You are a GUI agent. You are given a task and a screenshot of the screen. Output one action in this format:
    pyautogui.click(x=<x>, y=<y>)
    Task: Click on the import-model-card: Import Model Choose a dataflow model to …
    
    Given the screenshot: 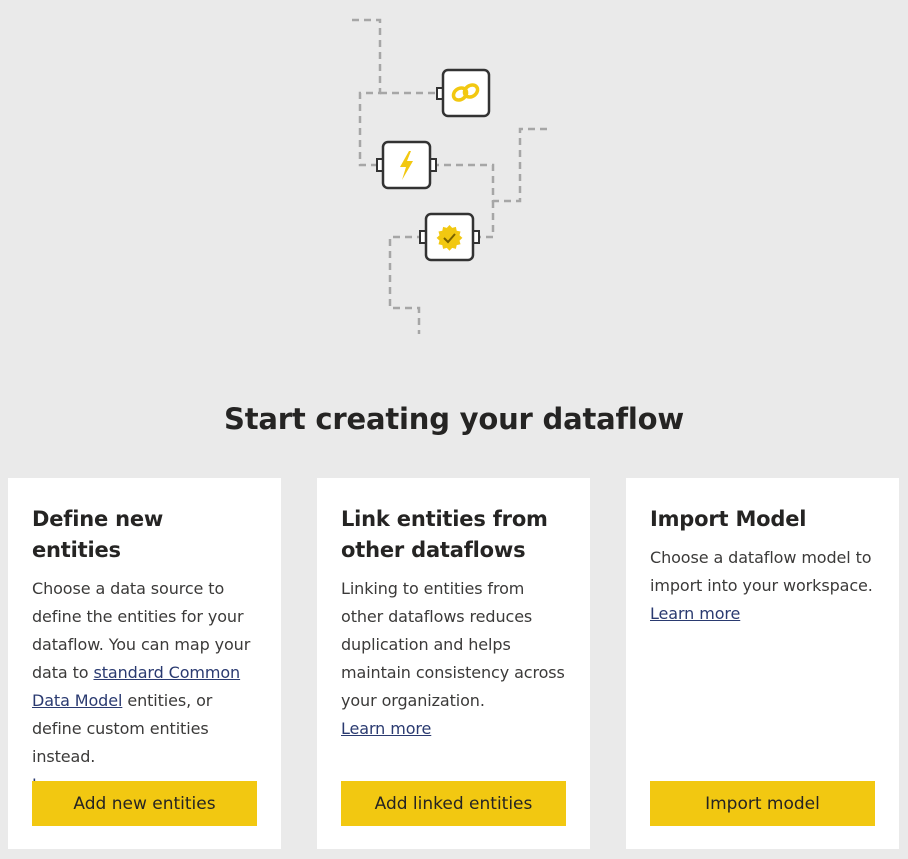 What is the action you would take?
    pyautogui.click(x=762, y=663)
    